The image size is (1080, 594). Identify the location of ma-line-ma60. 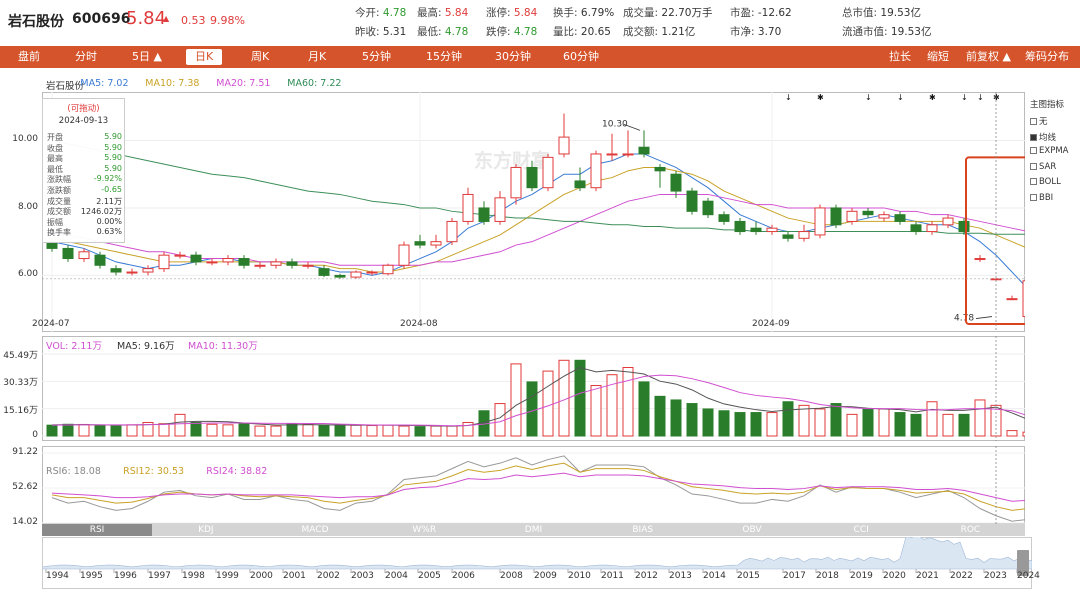
(538, 187).